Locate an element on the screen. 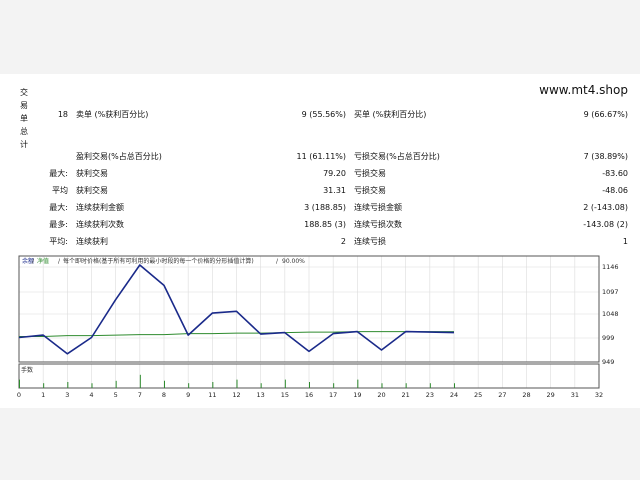 This screenshot has width=640, height=480. row-prefix: 平均: is located at coordinates (58, 241).